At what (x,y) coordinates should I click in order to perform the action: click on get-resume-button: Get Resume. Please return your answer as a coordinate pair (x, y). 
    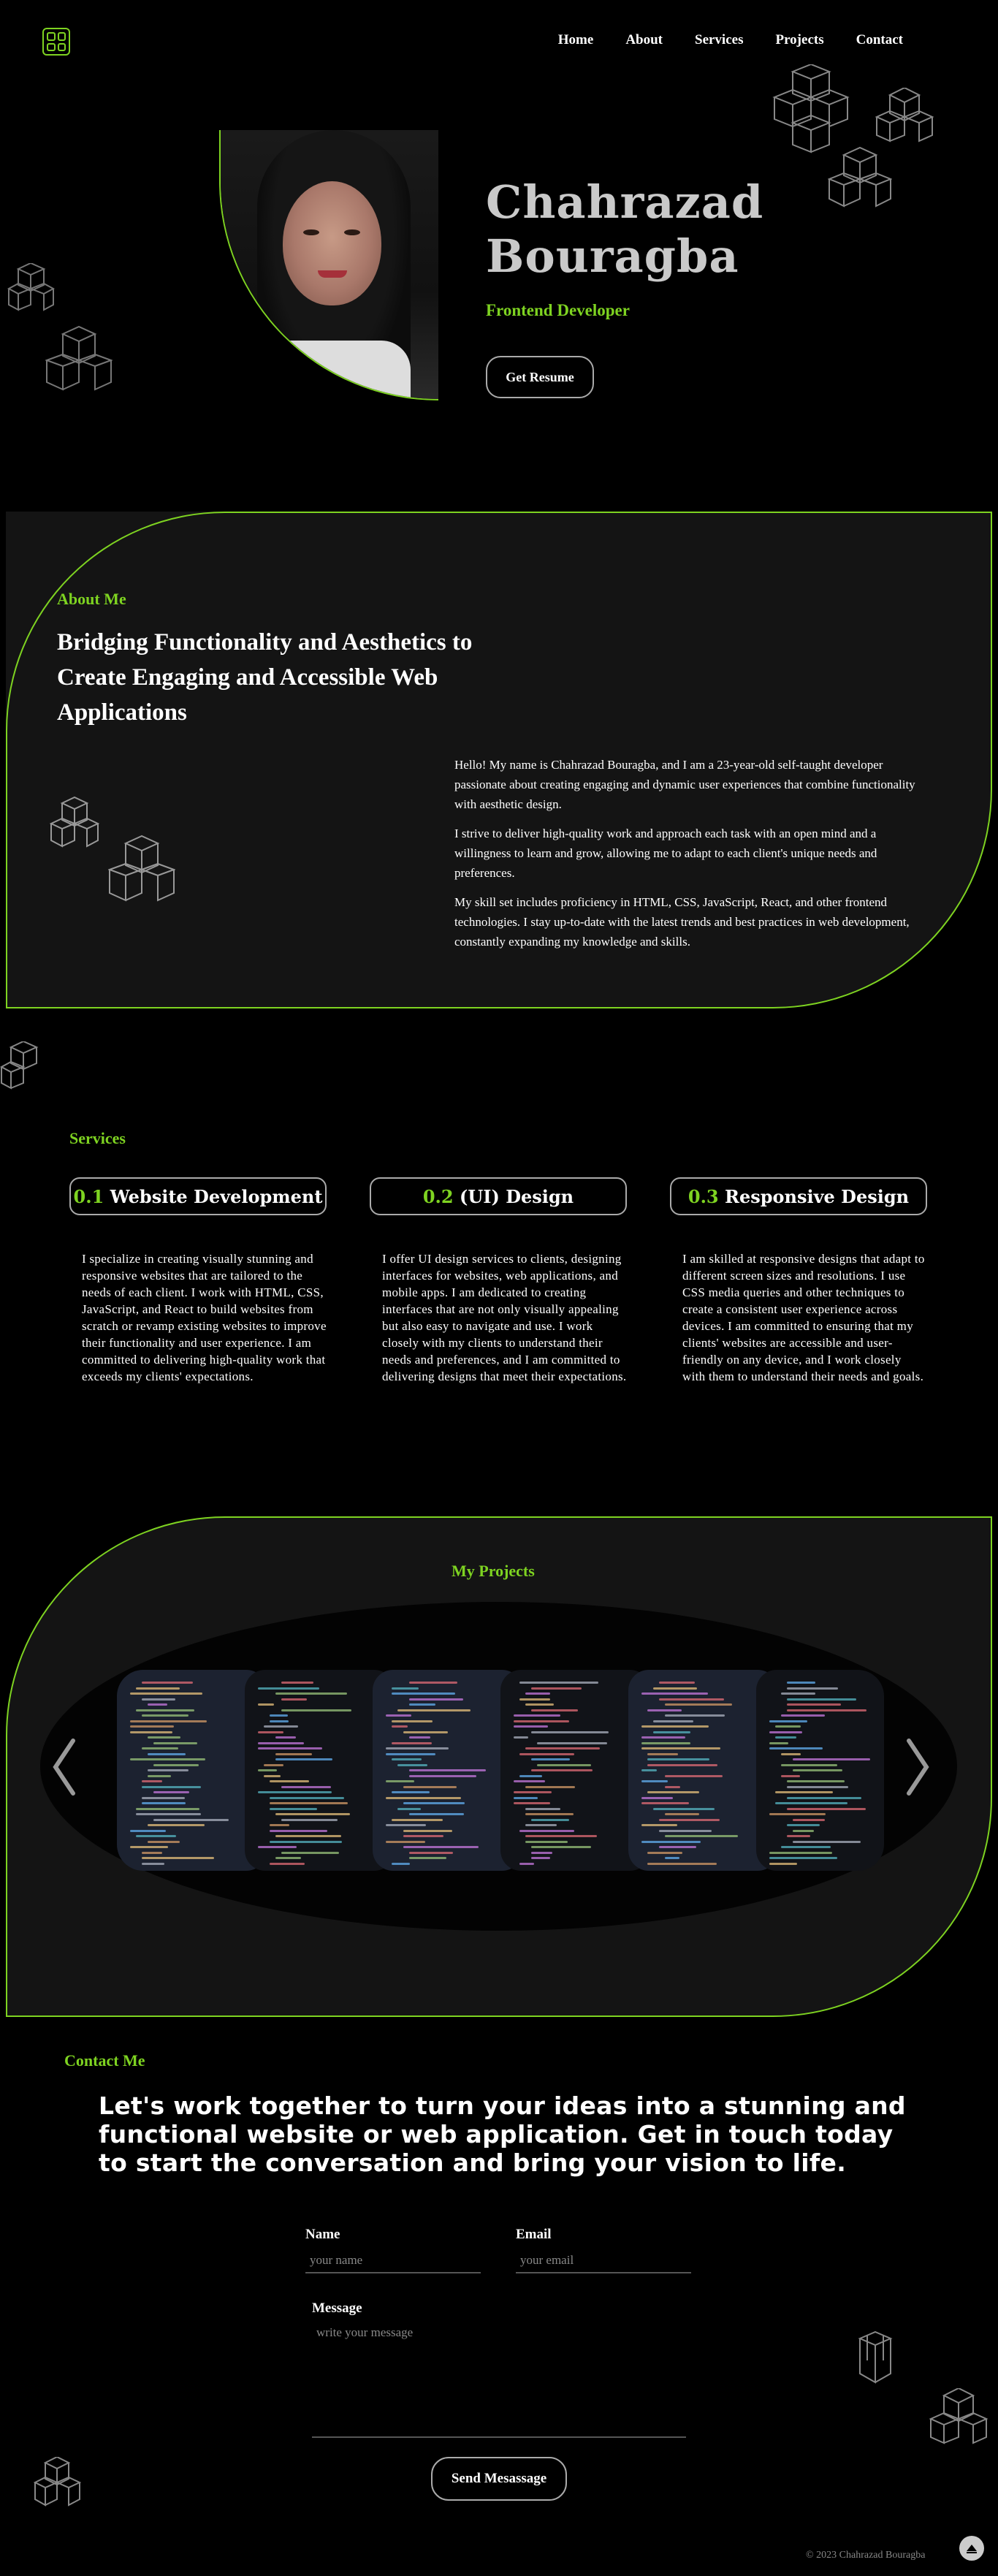
    Looking at the image, I should click on (540, 377).